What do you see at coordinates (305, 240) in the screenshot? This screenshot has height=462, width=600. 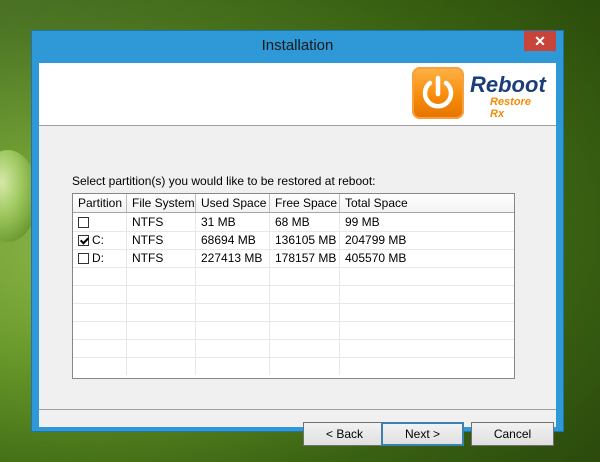 I see `free-space-cell: 136105 MB` at bounding box center [305, 240].